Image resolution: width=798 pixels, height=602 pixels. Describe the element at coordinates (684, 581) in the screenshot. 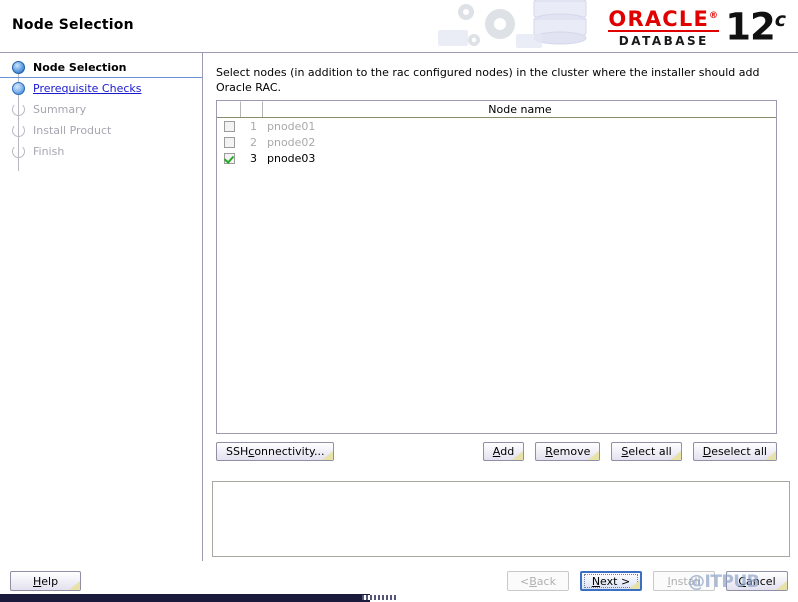

I see `install-button: Install` at that location.